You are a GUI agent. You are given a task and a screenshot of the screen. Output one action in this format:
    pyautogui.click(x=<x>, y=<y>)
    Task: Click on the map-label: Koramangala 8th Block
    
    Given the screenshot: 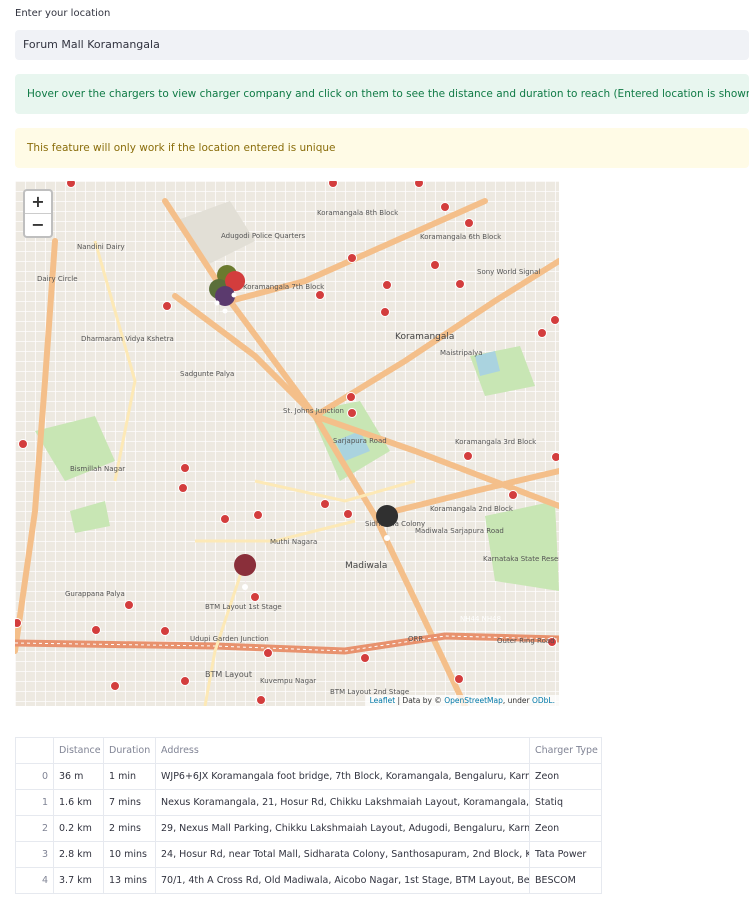 What is the action you would take?
    pyautogui.click(x=358, y=213)
    